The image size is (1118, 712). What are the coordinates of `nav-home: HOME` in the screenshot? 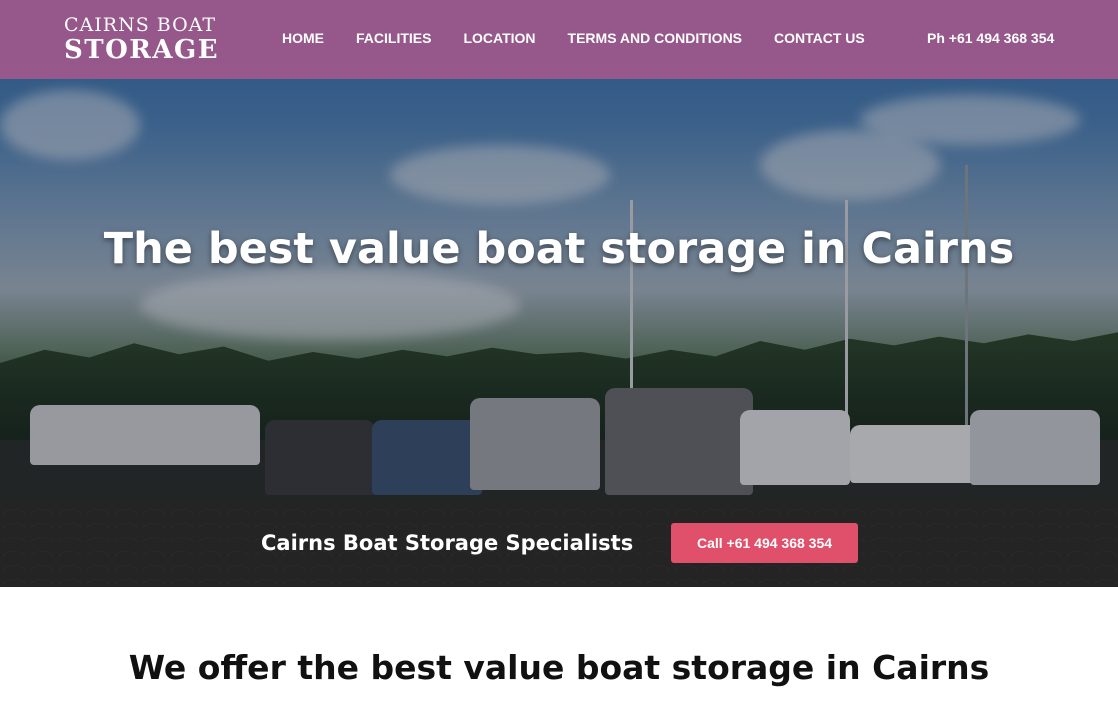 It's located at (303, 38).